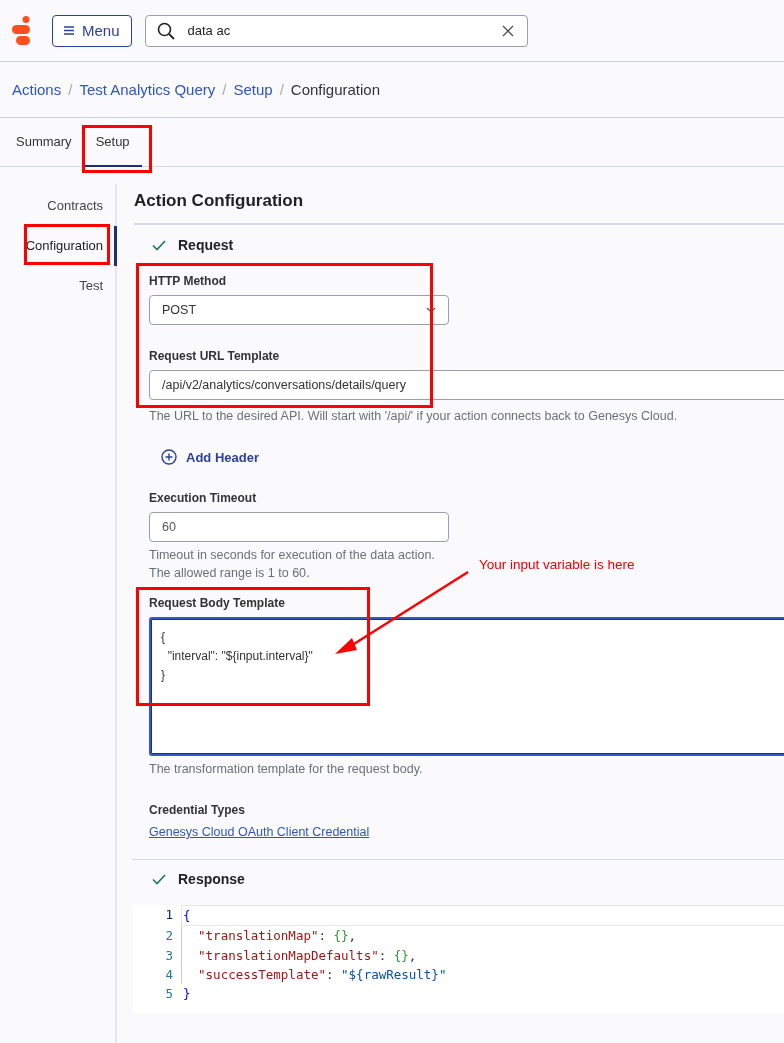 Image resolution: width=784 pixels, height=1043 pixels. What do you see at coordinates (58, 286) in the screenshot?
I see `sidebar-item: Test` at bounding box center [58, 286].